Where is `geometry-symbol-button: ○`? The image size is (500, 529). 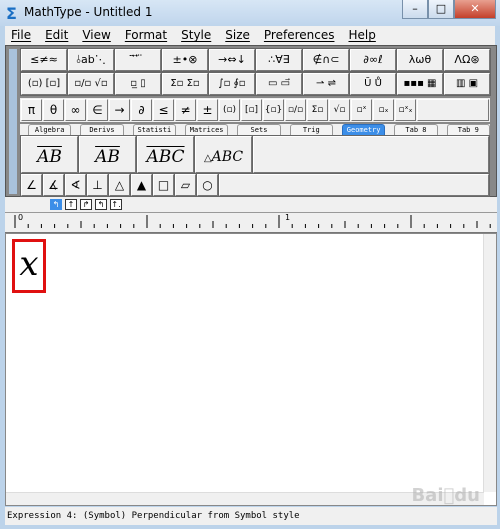 geometry-symbol-button: ○ is located at coordinates (207, 185).